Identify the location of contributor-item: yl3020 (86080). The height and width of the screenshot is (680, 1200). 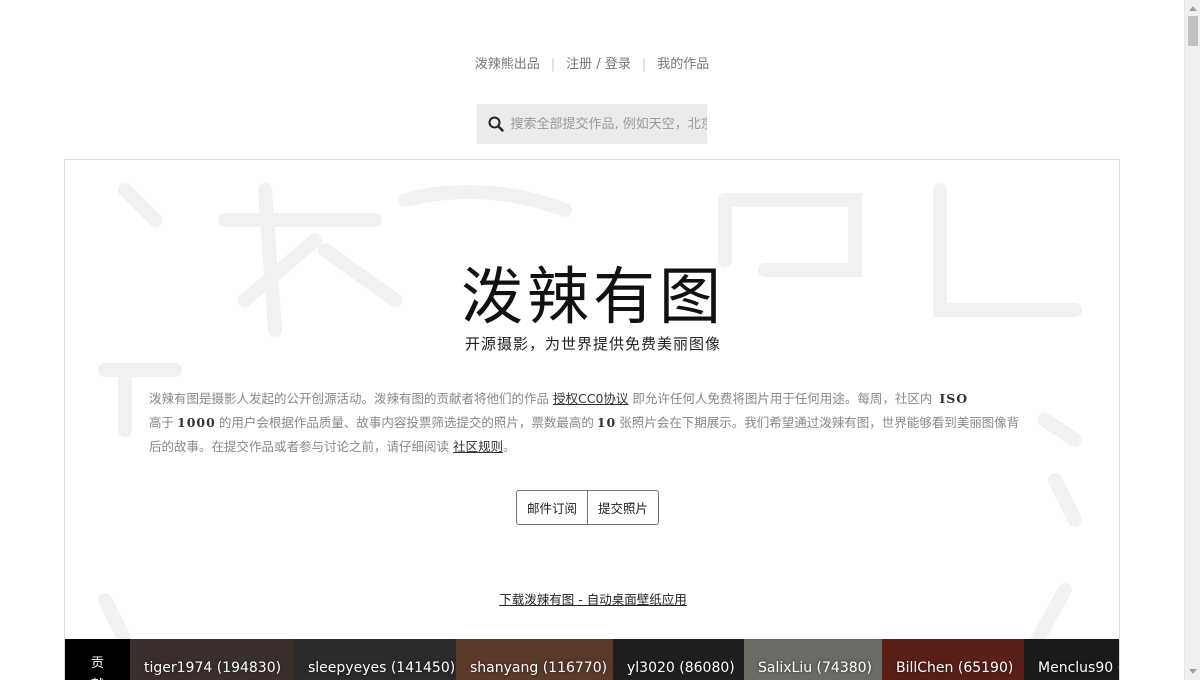
(678, 659).